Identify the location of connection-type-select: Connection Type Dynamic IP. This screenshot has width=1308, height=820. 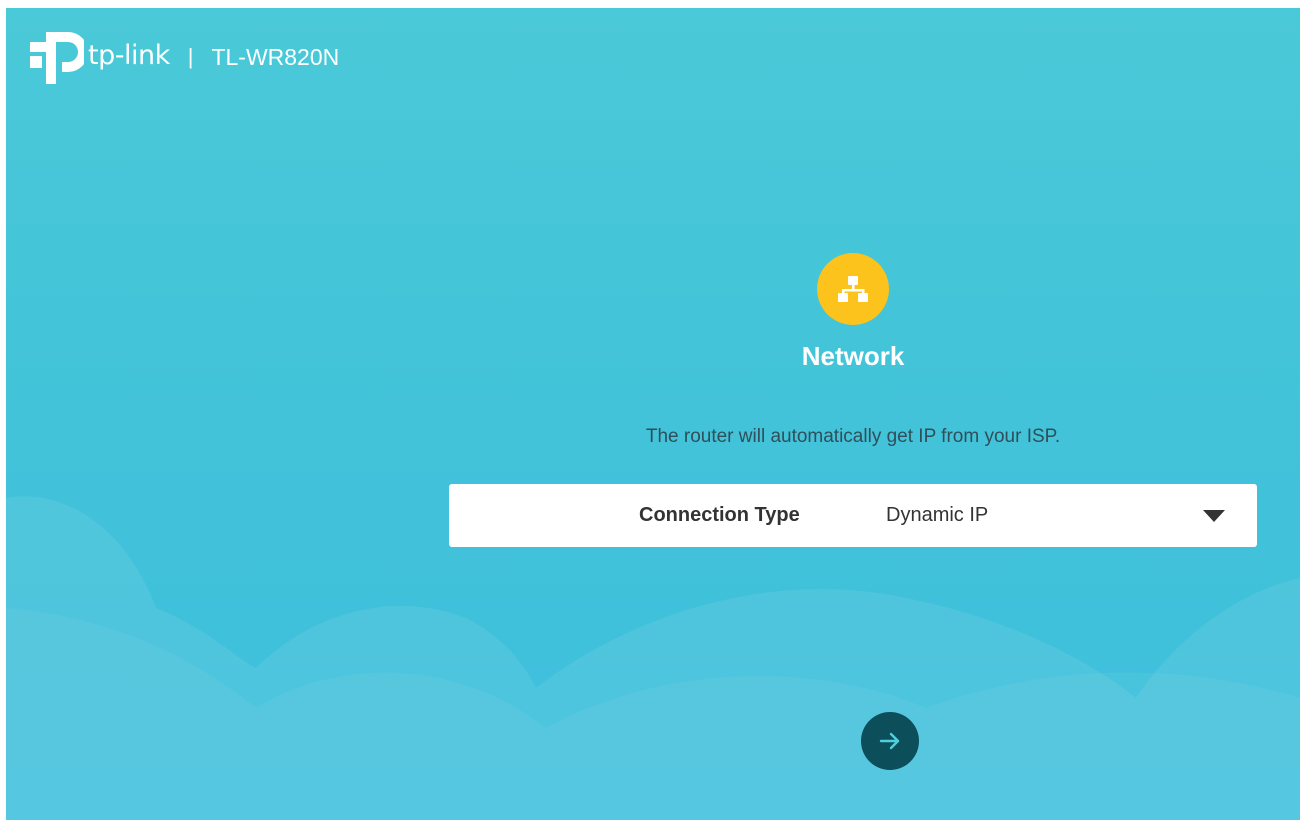
(853, 515).